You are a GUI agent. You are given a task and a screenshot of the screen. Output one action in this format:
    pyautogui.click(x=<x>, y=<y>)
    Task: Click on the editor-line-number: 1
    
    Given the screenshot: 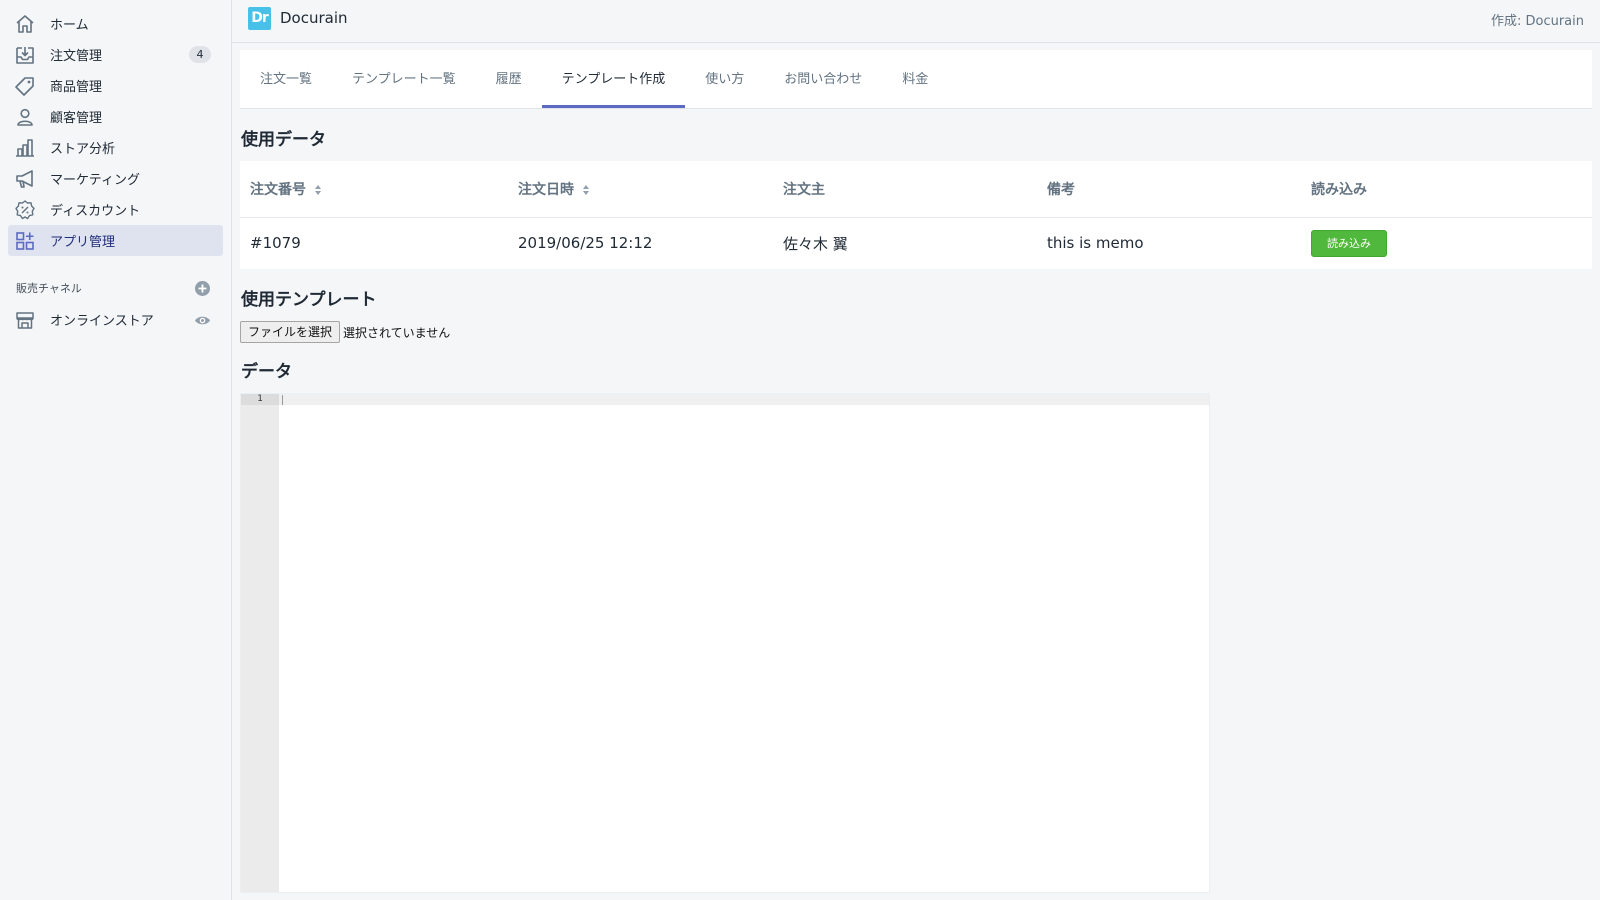 What is the action you would take?
    pyautogui.click(x=260, y=399)
    